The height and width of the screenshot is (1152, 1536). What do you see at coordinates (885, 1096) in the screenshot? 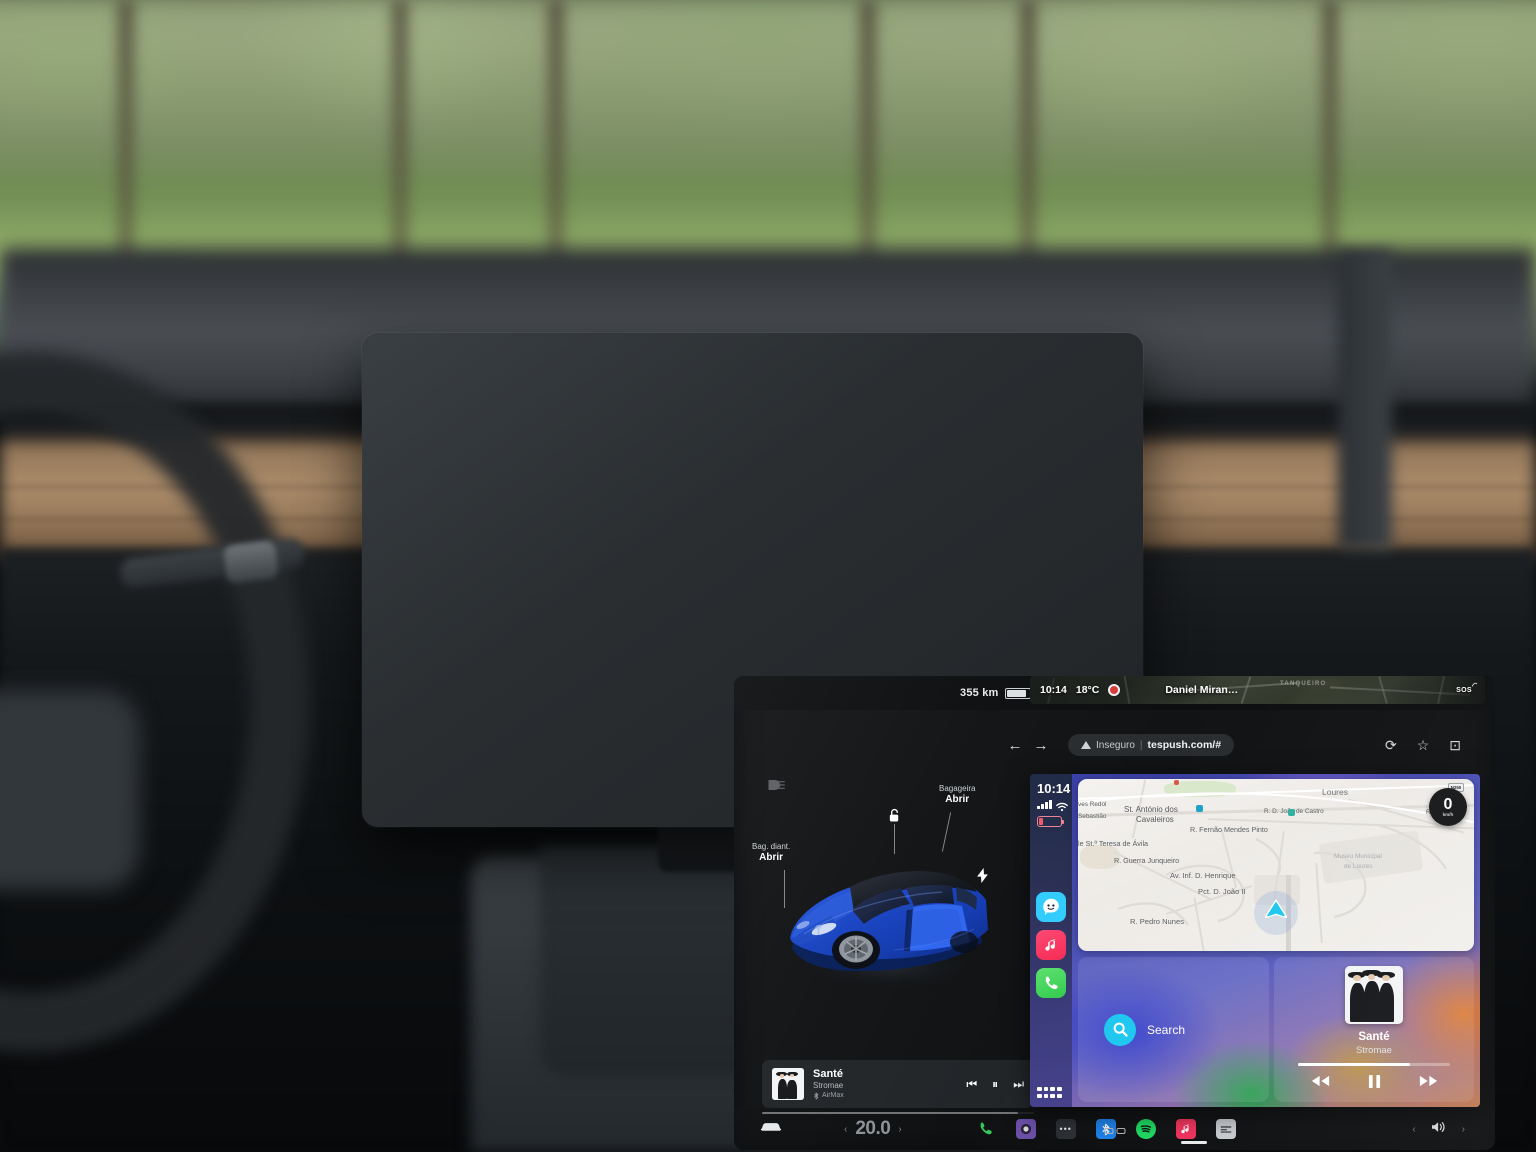
I see `media-device: AirMax` at bounding box center [885, 1096].